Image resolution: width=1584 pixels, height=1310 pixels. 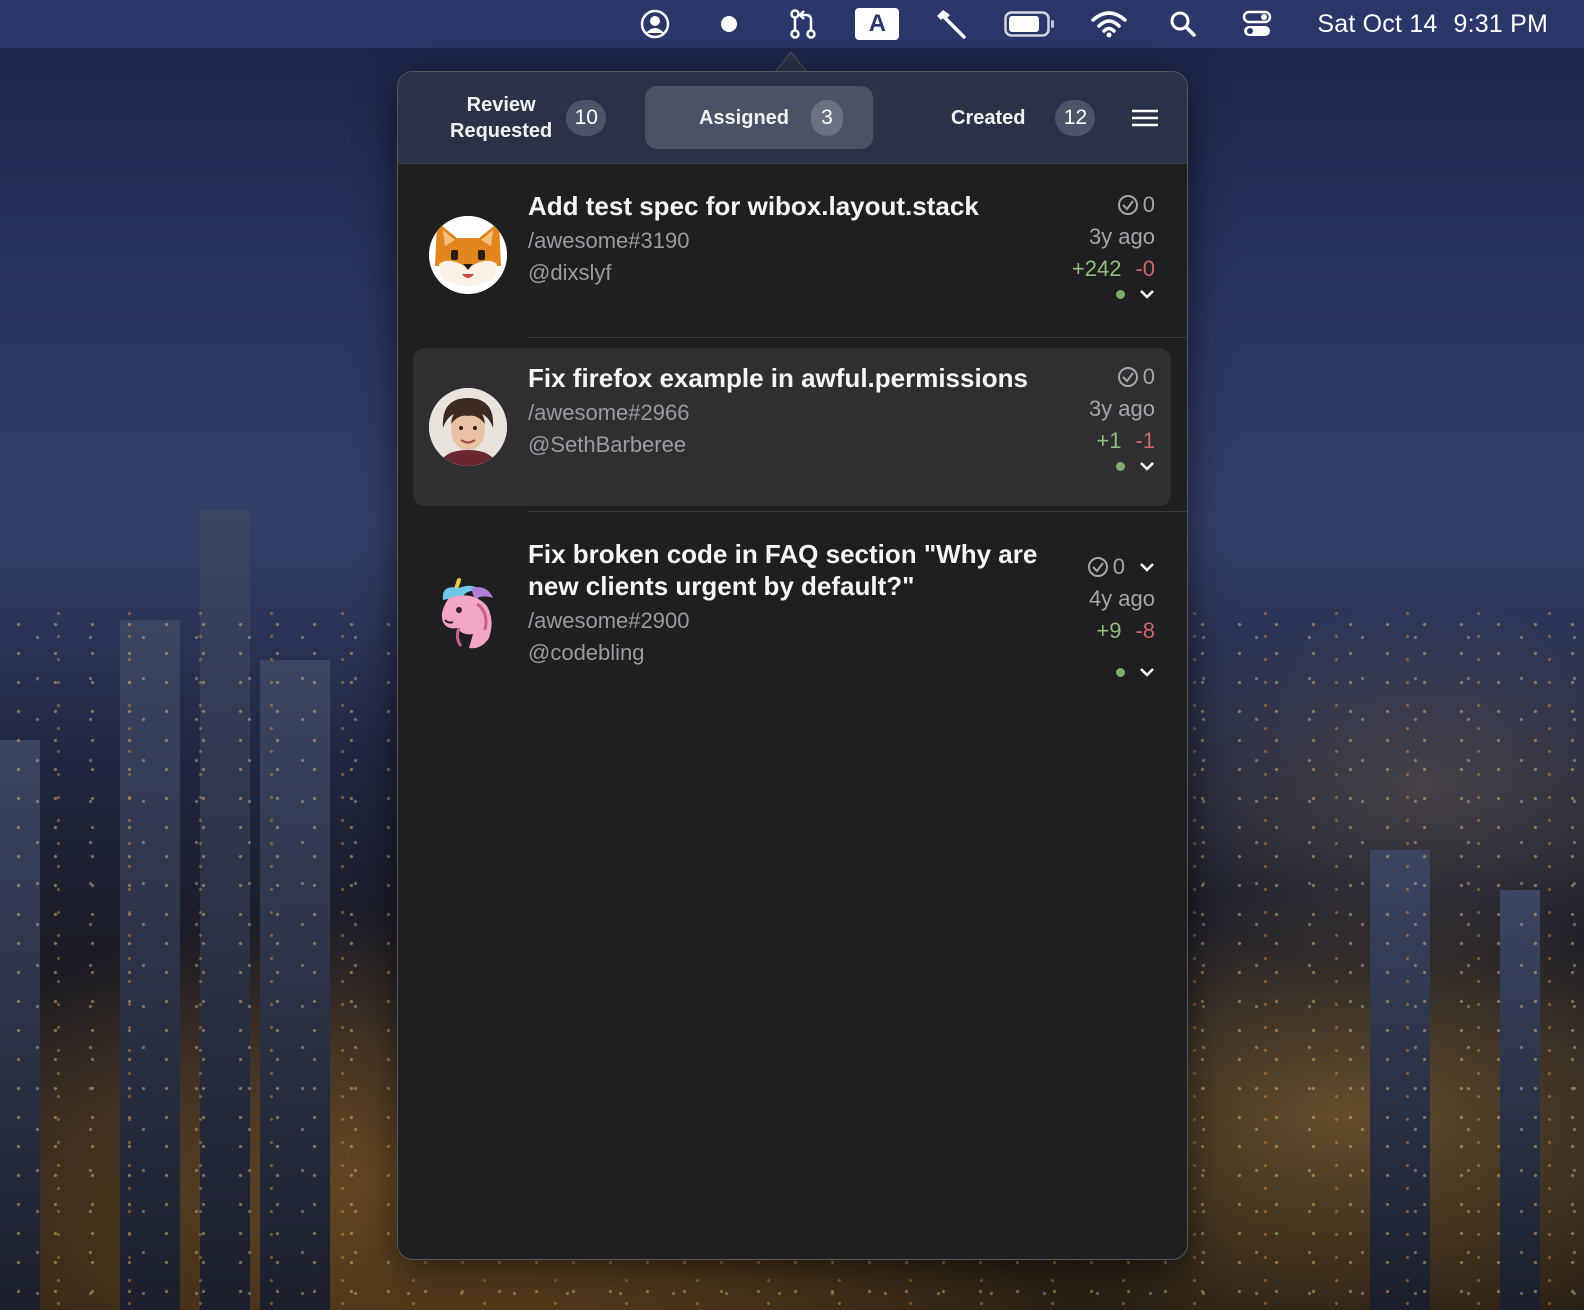 I want to click on battery-icon, so click(x=1030, y=24).